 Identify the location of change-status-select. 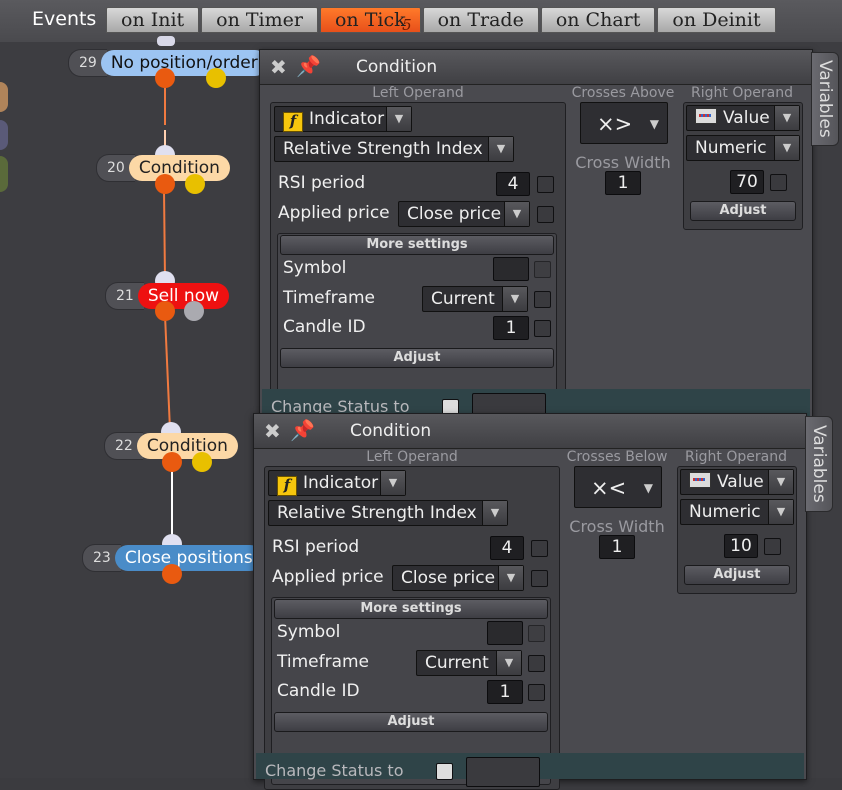
(503, 772).